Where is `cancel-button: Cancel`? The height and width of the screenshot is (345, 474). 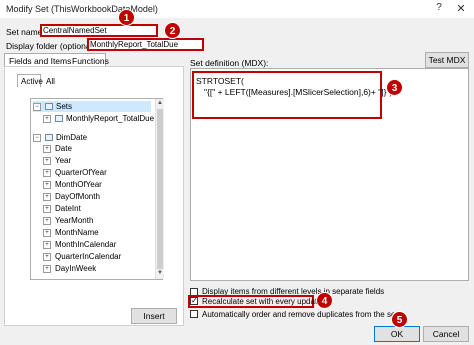 cancel-button: Cancel is located at coordinates (446, 334).